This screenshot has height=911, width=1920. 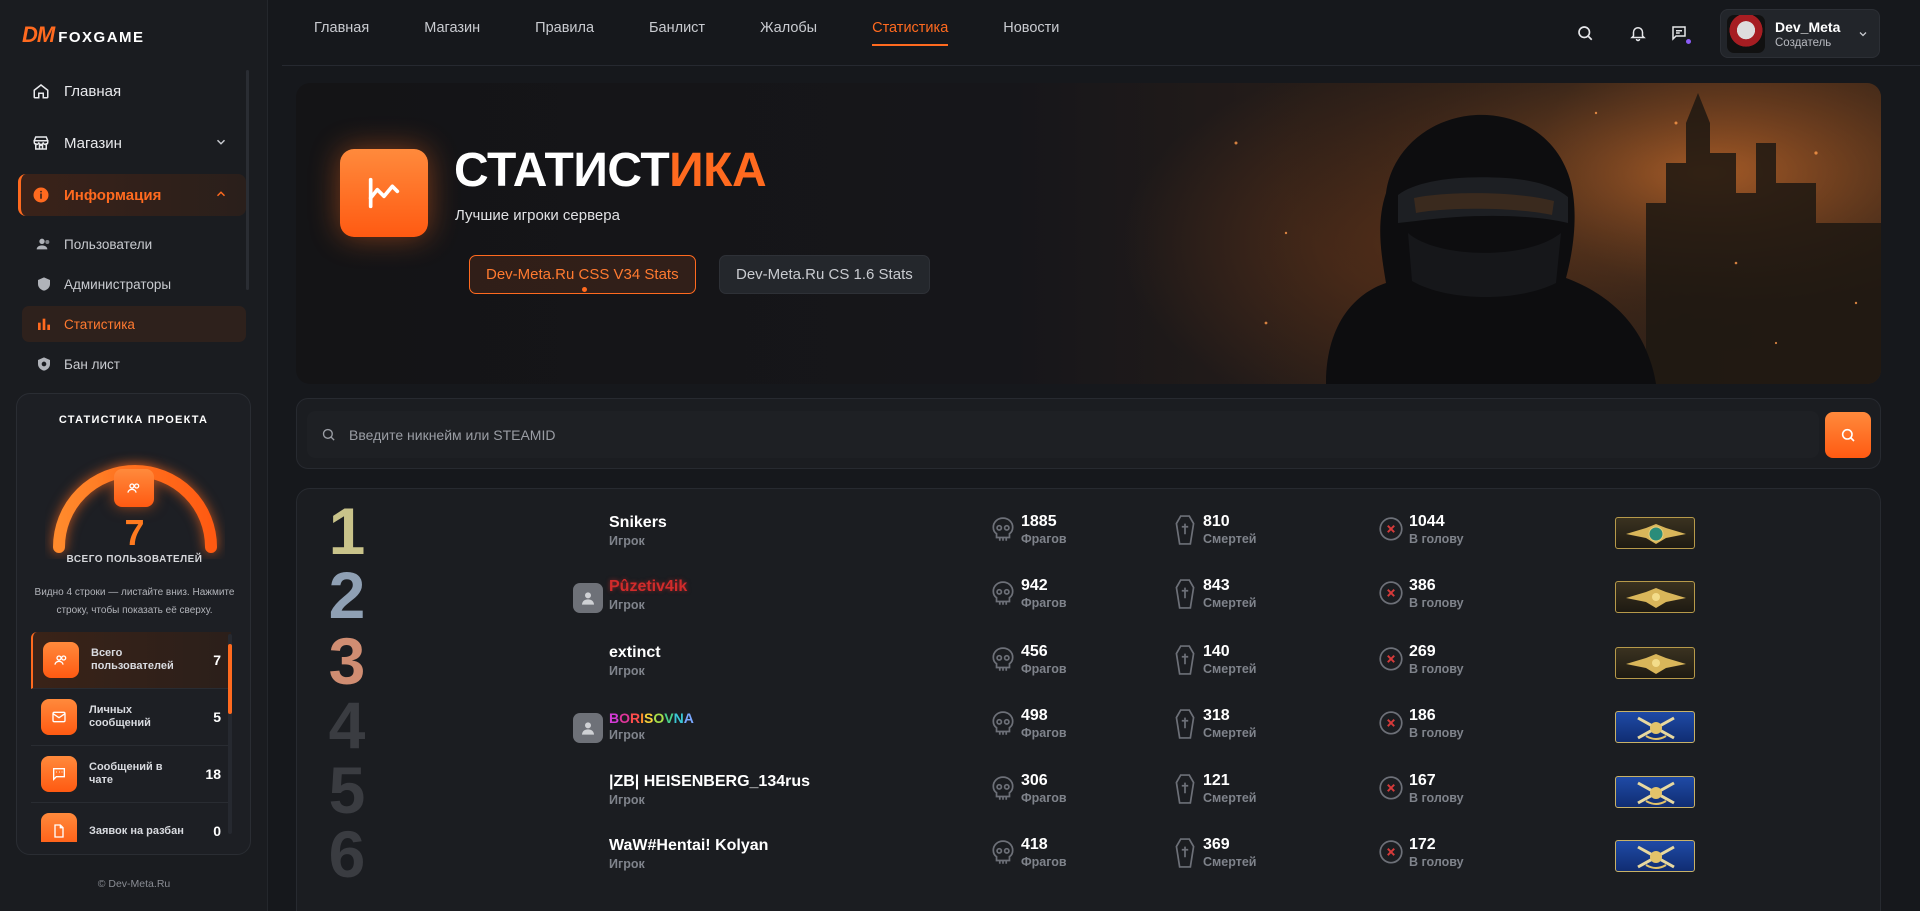 I want to click on mail-icon, so click(x=59, y=717).